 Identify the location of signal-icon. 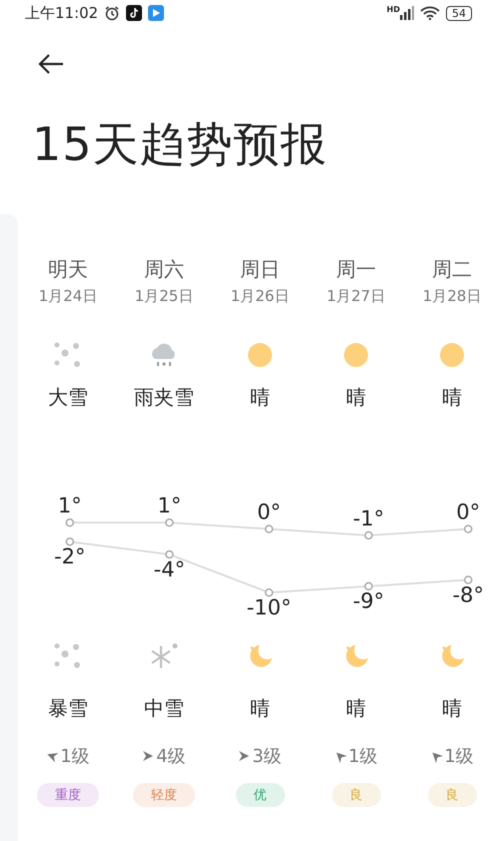
(407, 13).